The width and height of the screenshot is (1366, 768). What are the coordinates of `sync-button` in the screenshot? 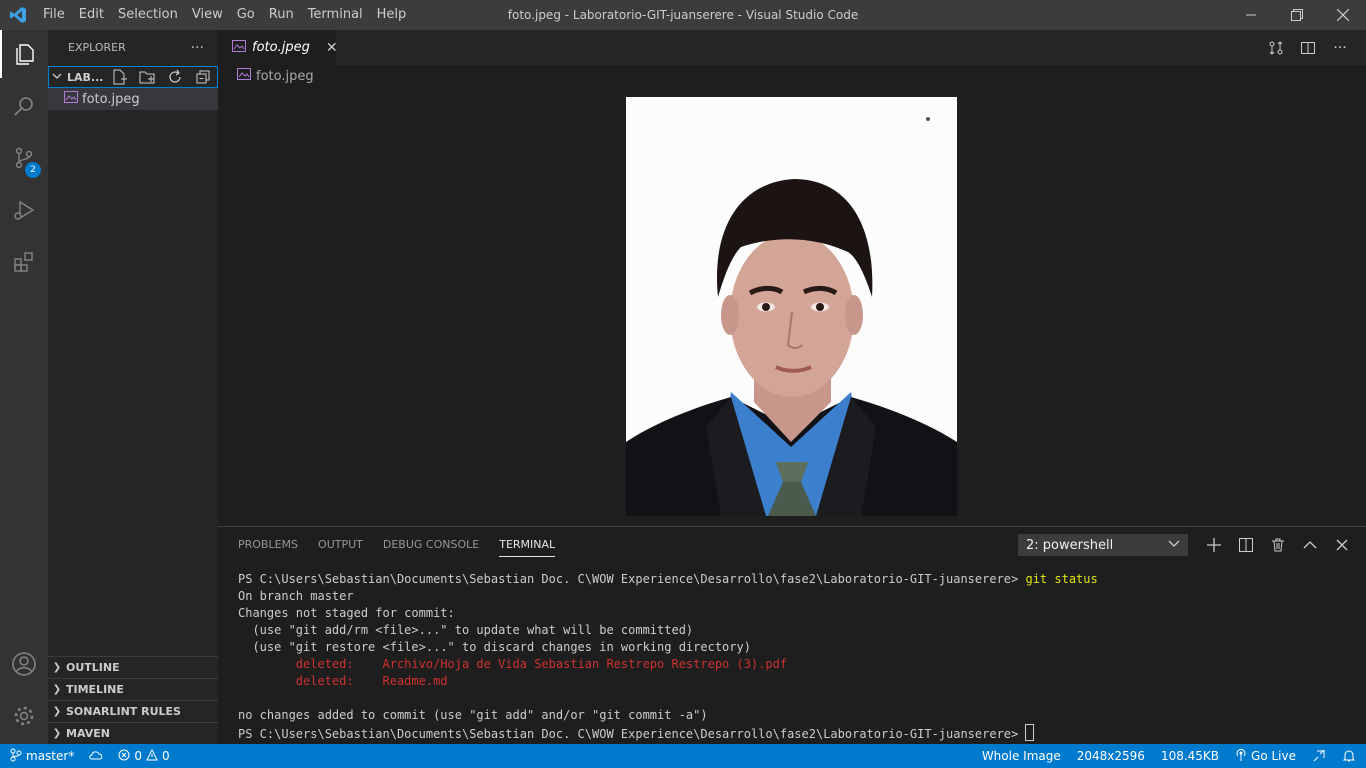 It's located at (96, 756).